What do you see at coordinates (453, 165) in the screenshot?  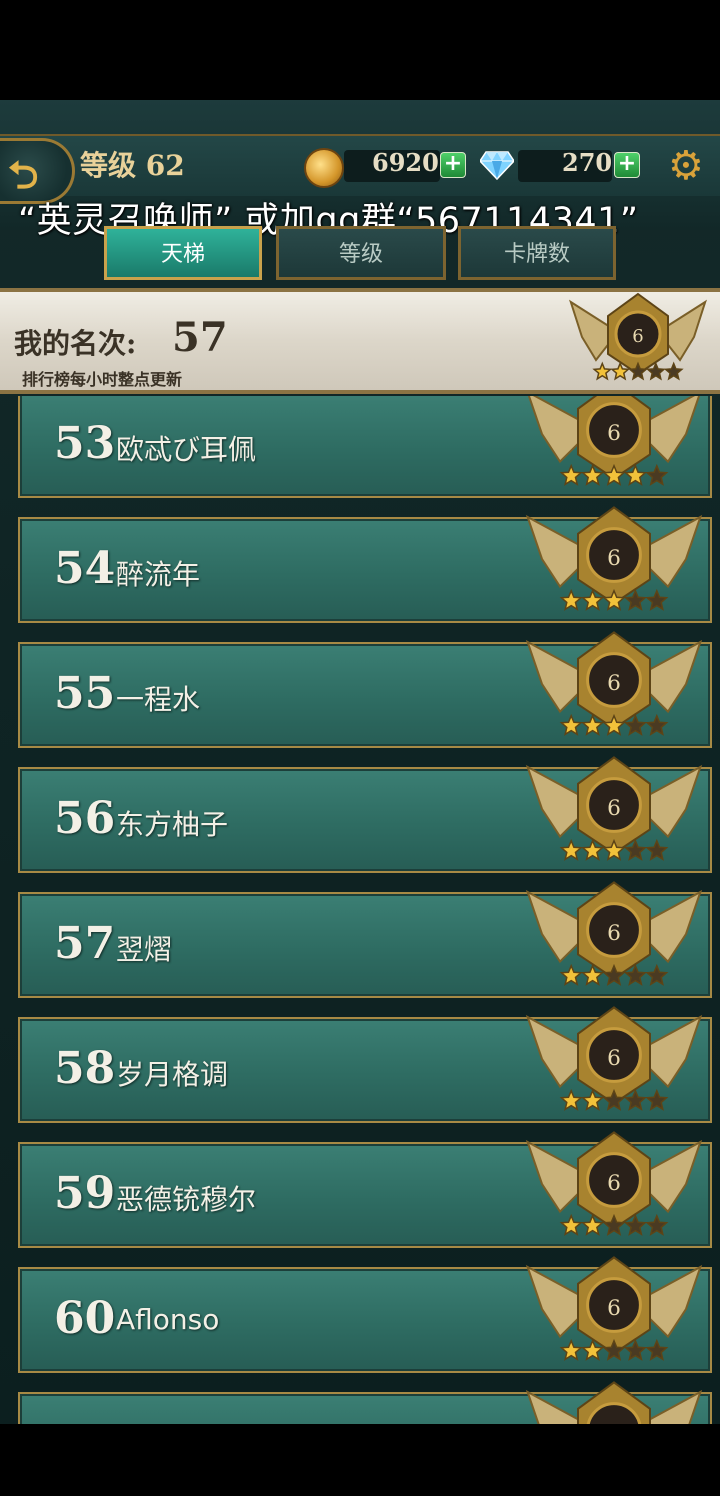 I see `add-gold-button: +` at bounding box center [453, 165].